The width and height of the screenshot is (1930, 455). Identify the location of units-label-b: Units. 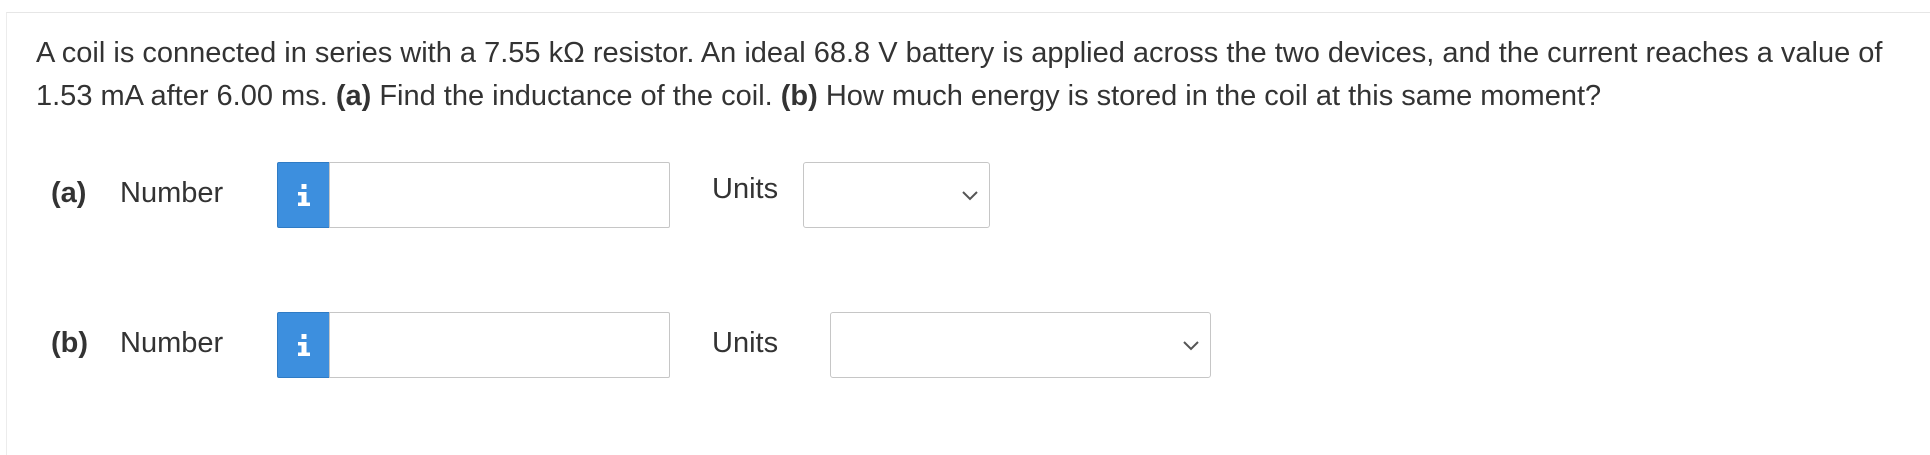
(745, 343).